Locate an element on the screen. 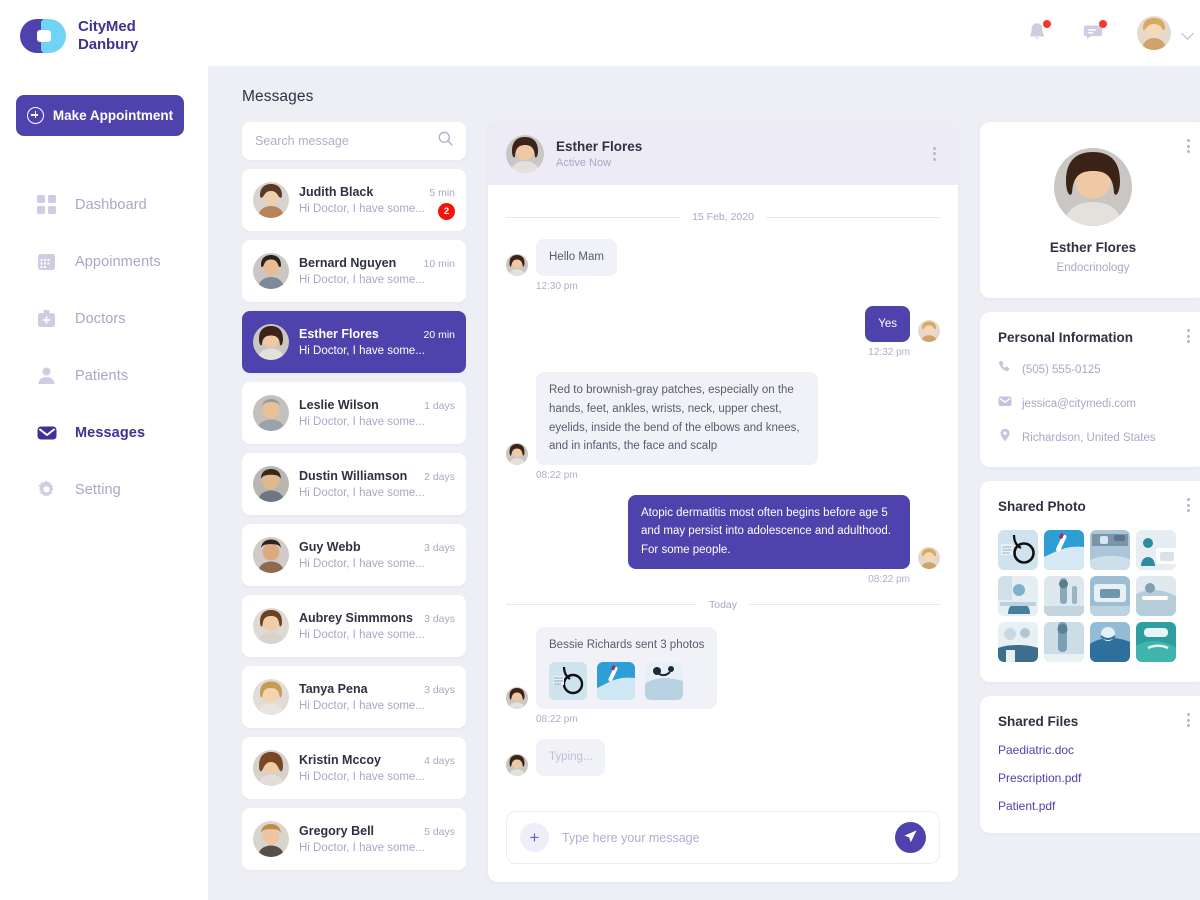 Image resolution: width=1200 pixels, height=900 pixels. profile-options-button is located at coordinates (1188, 146).